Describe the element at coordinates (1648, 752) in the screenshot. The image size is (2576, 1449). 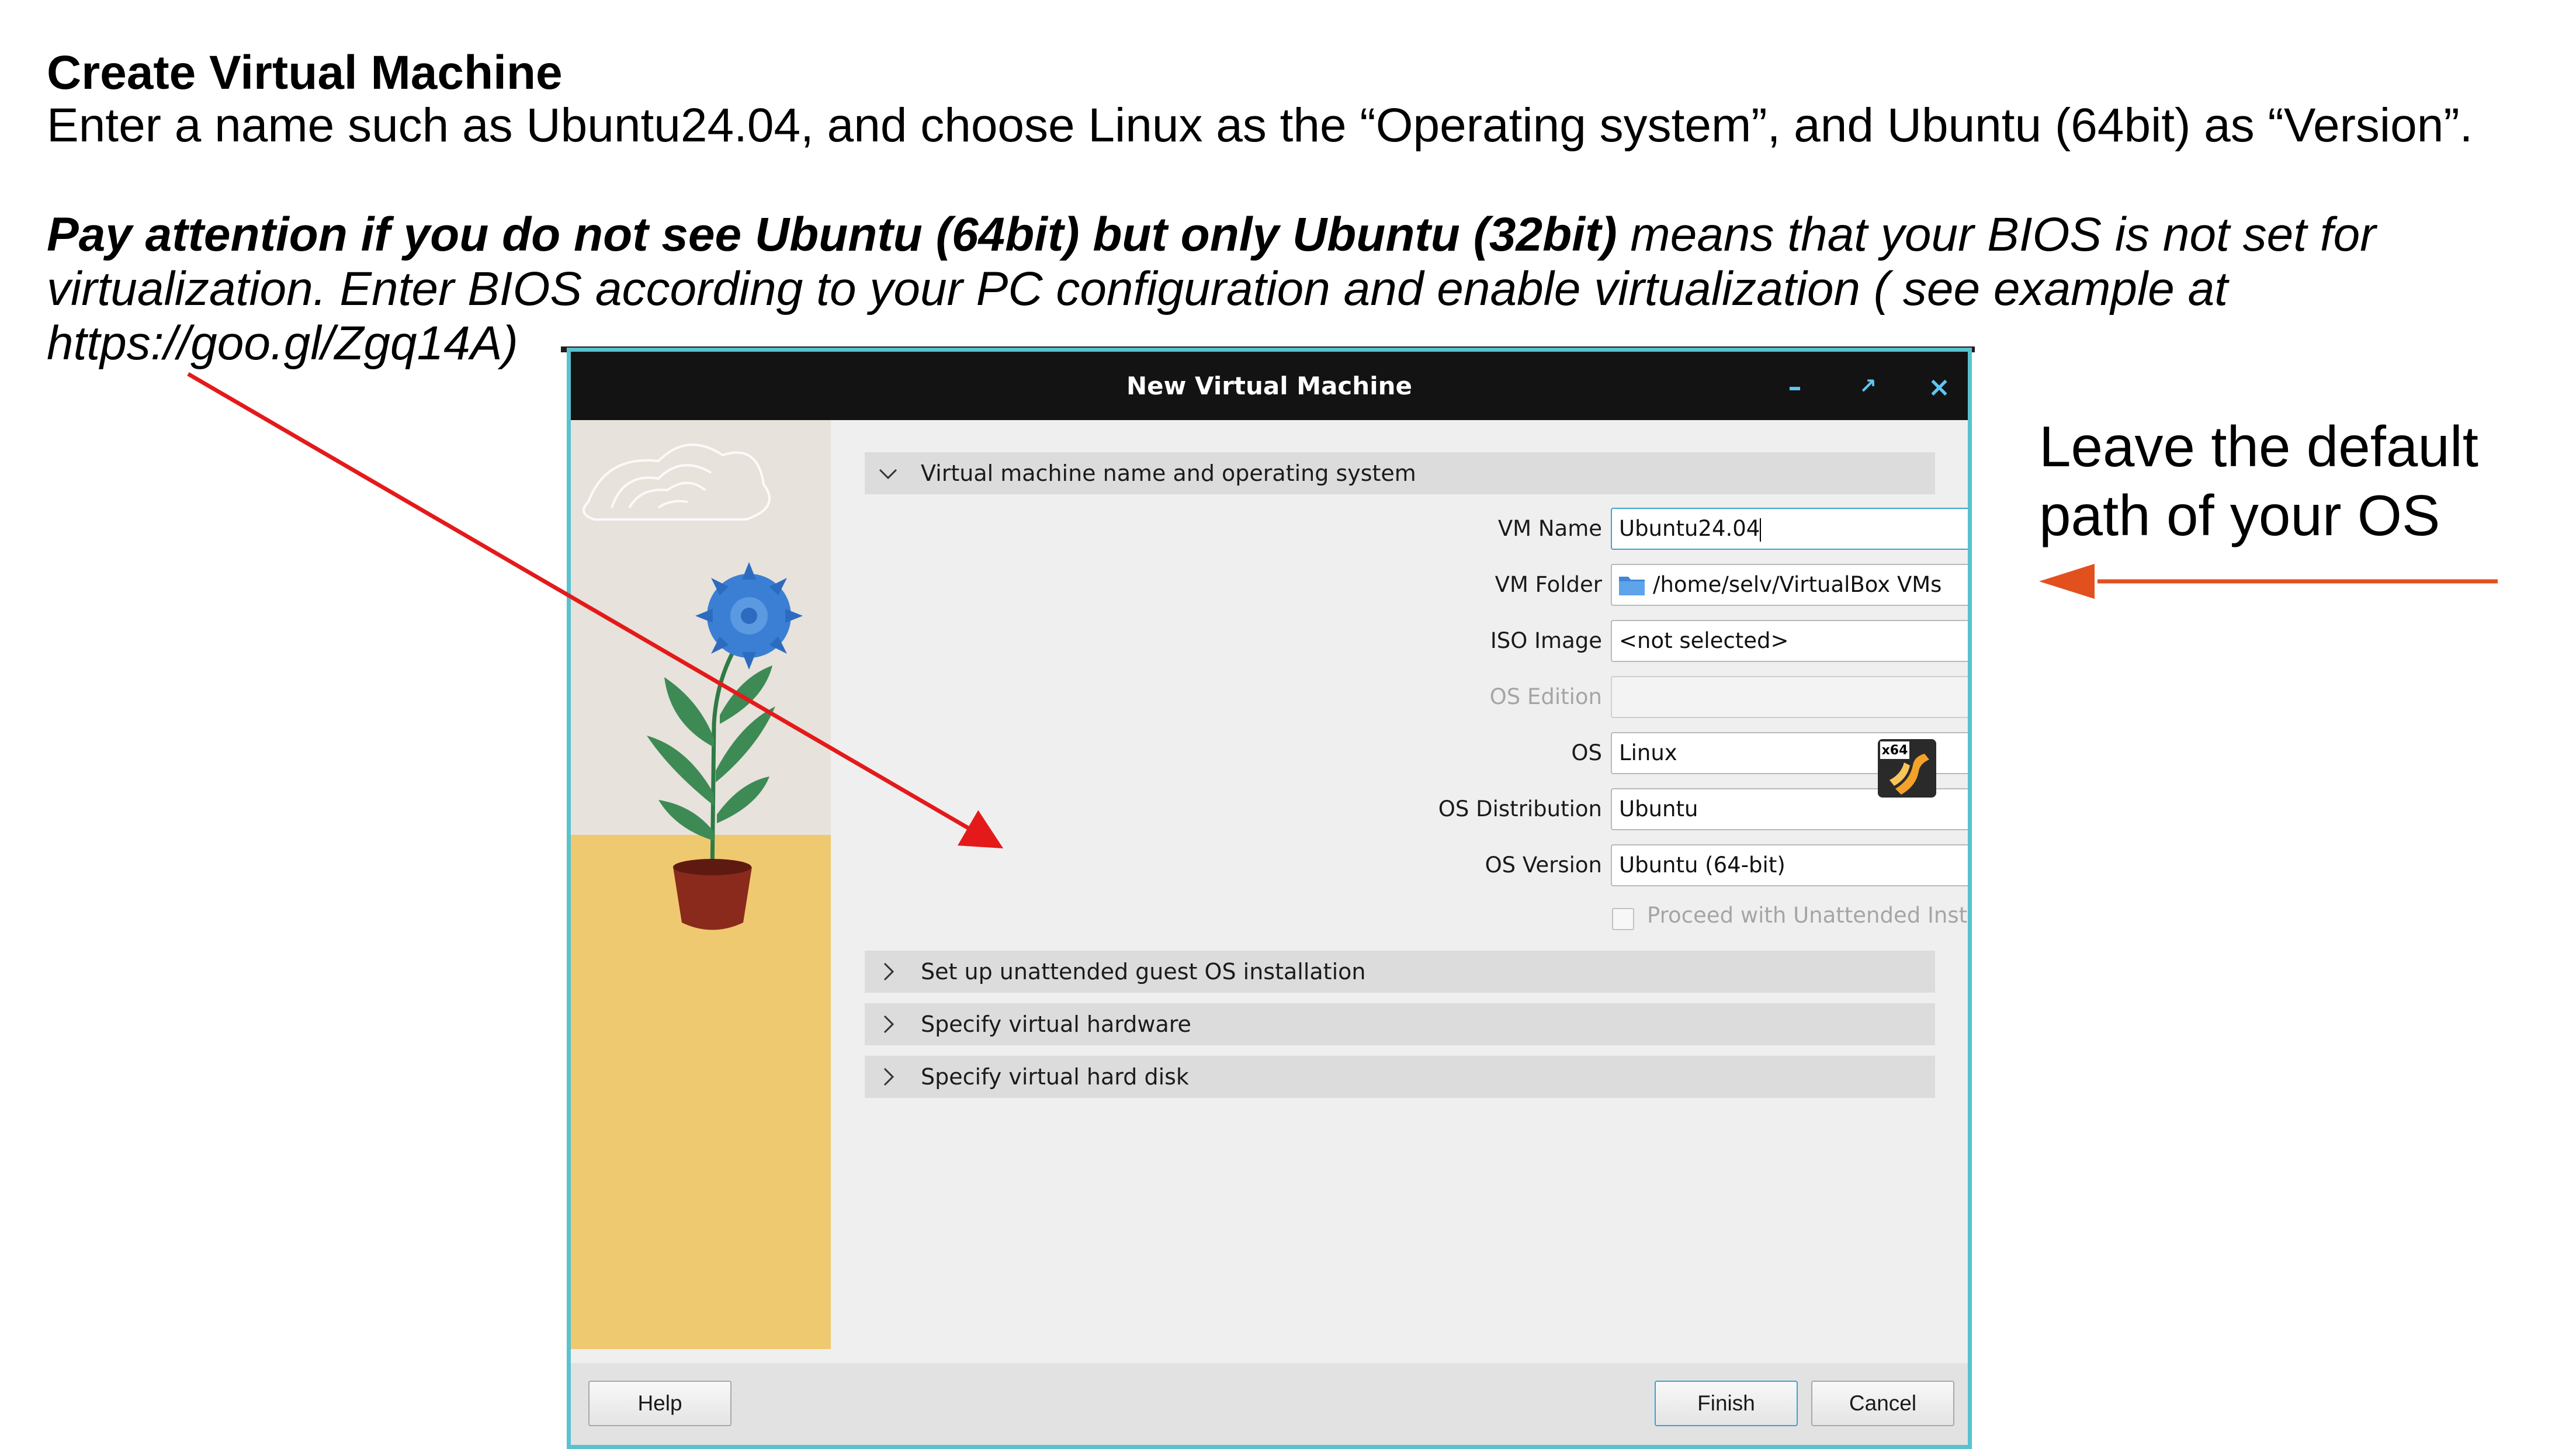
I see `os-value: Linux` at that location.